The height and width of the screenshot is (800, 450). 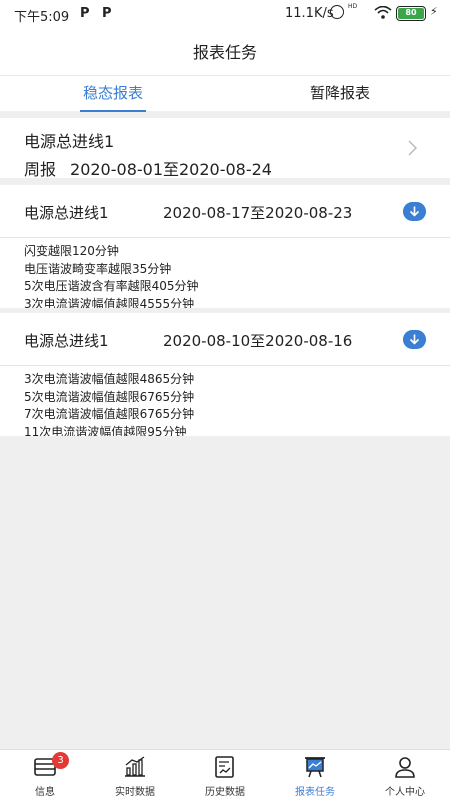 I want to click on nav-label: 报表任务, so click(x=315, y=792).